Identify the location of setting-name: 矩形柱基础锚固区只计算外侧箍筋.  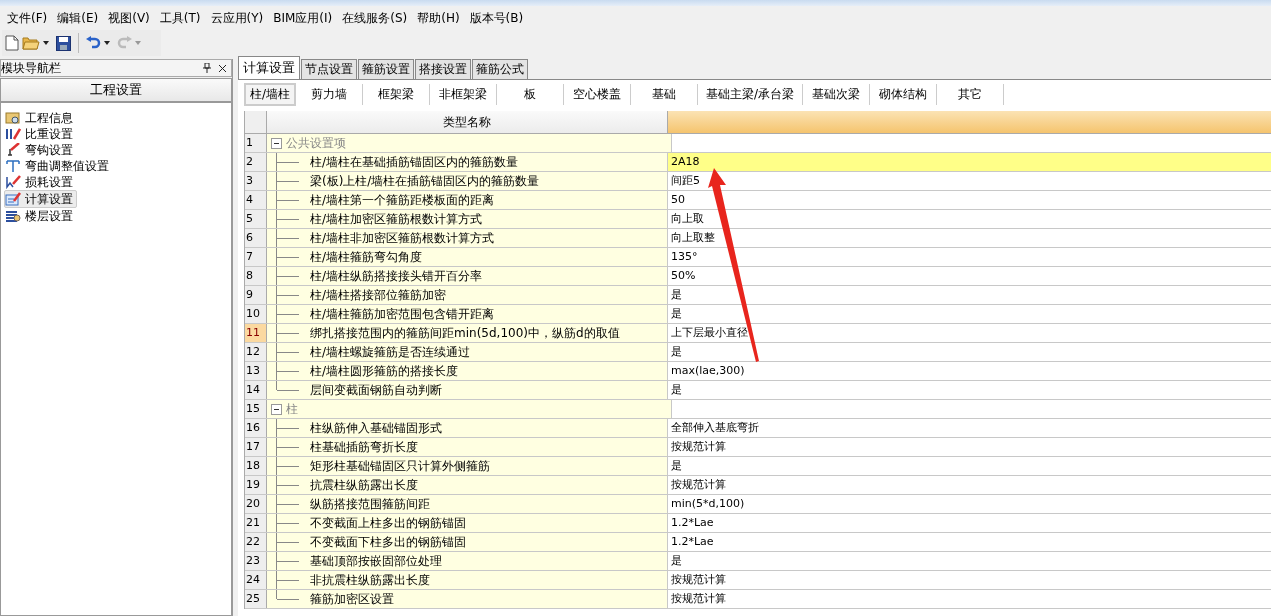
(400, 466).